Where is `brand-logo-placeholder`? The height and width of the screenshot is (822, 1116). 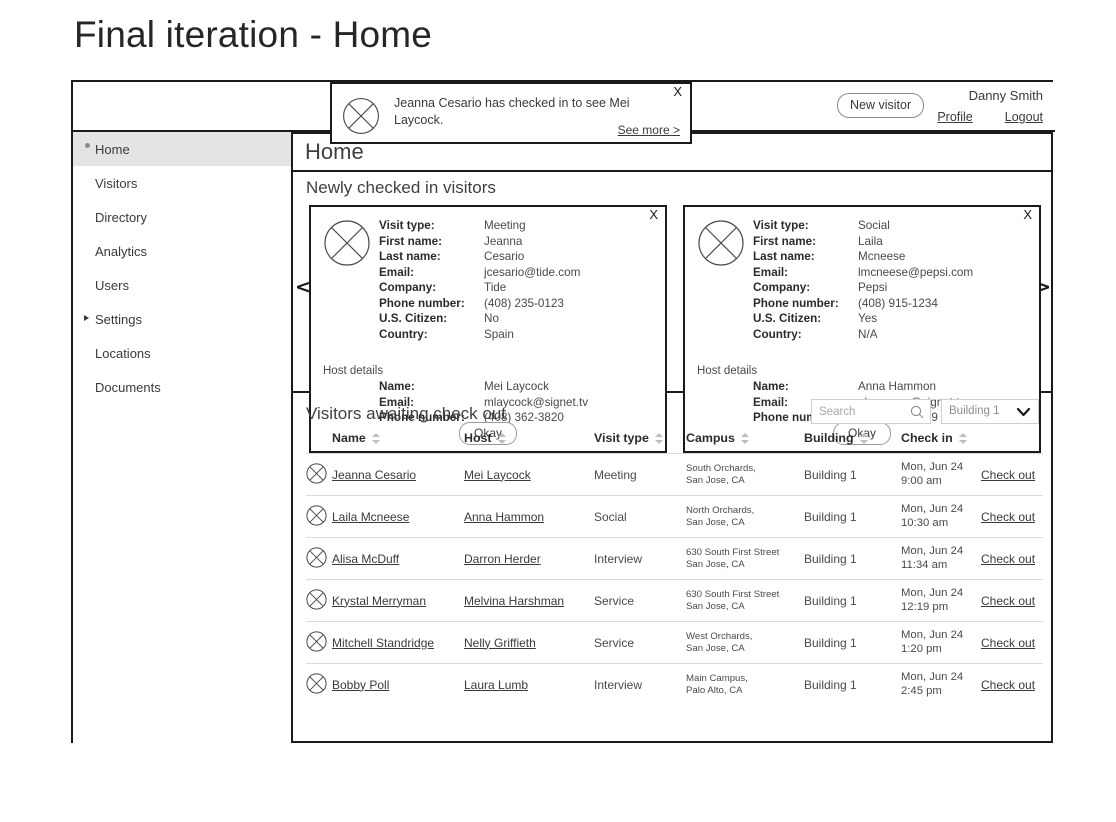
brand-logo-placeholder is located at coordinates (203, 106).